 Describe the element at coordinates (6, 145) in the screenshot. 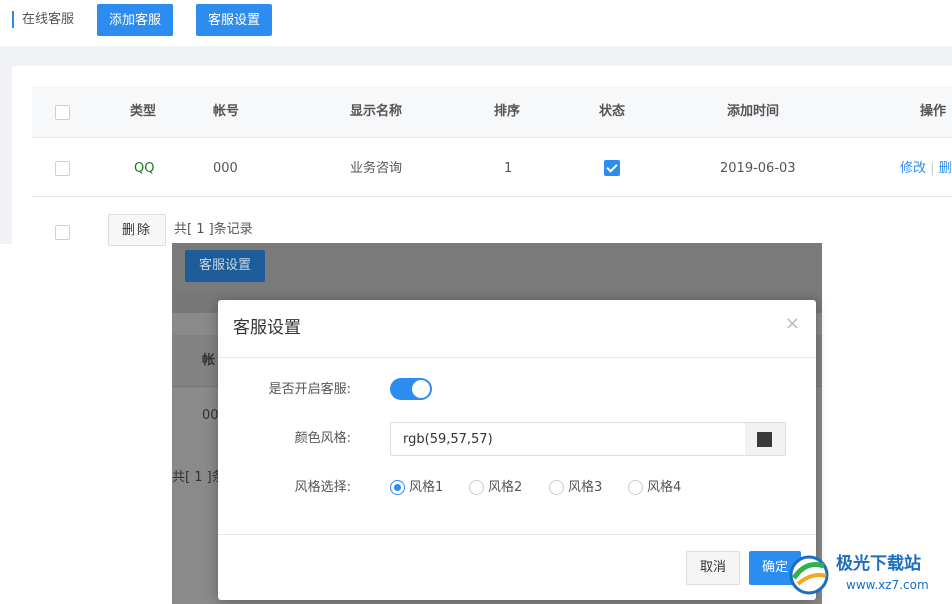

I see `content-left-gutter` at that location.